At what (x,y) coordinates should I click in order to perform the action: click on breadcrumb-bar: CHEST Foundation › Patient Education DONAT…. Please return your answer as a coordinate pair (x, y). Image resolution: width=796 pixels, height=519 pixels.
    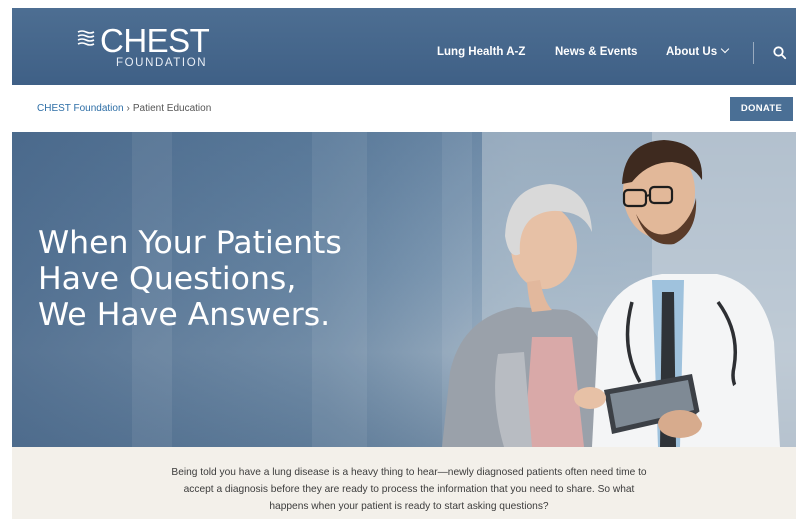
    Looking at the image, I should click on (404, 109).